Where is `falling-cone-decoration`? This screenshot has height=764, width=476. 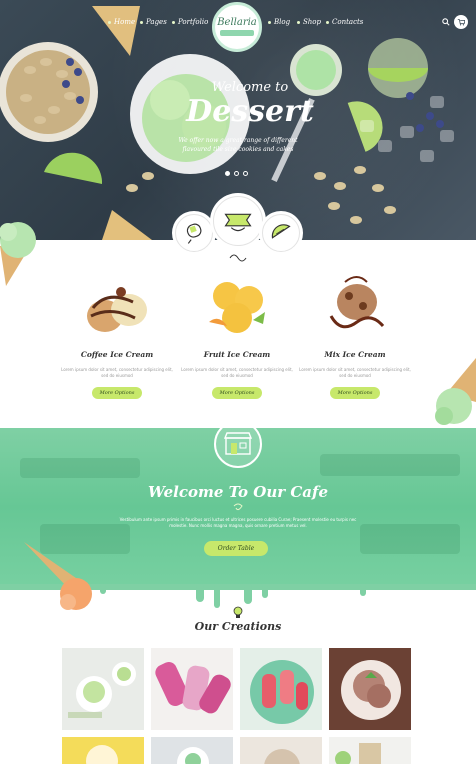
falling-cone-decoration is located at coordinates (58, 576).